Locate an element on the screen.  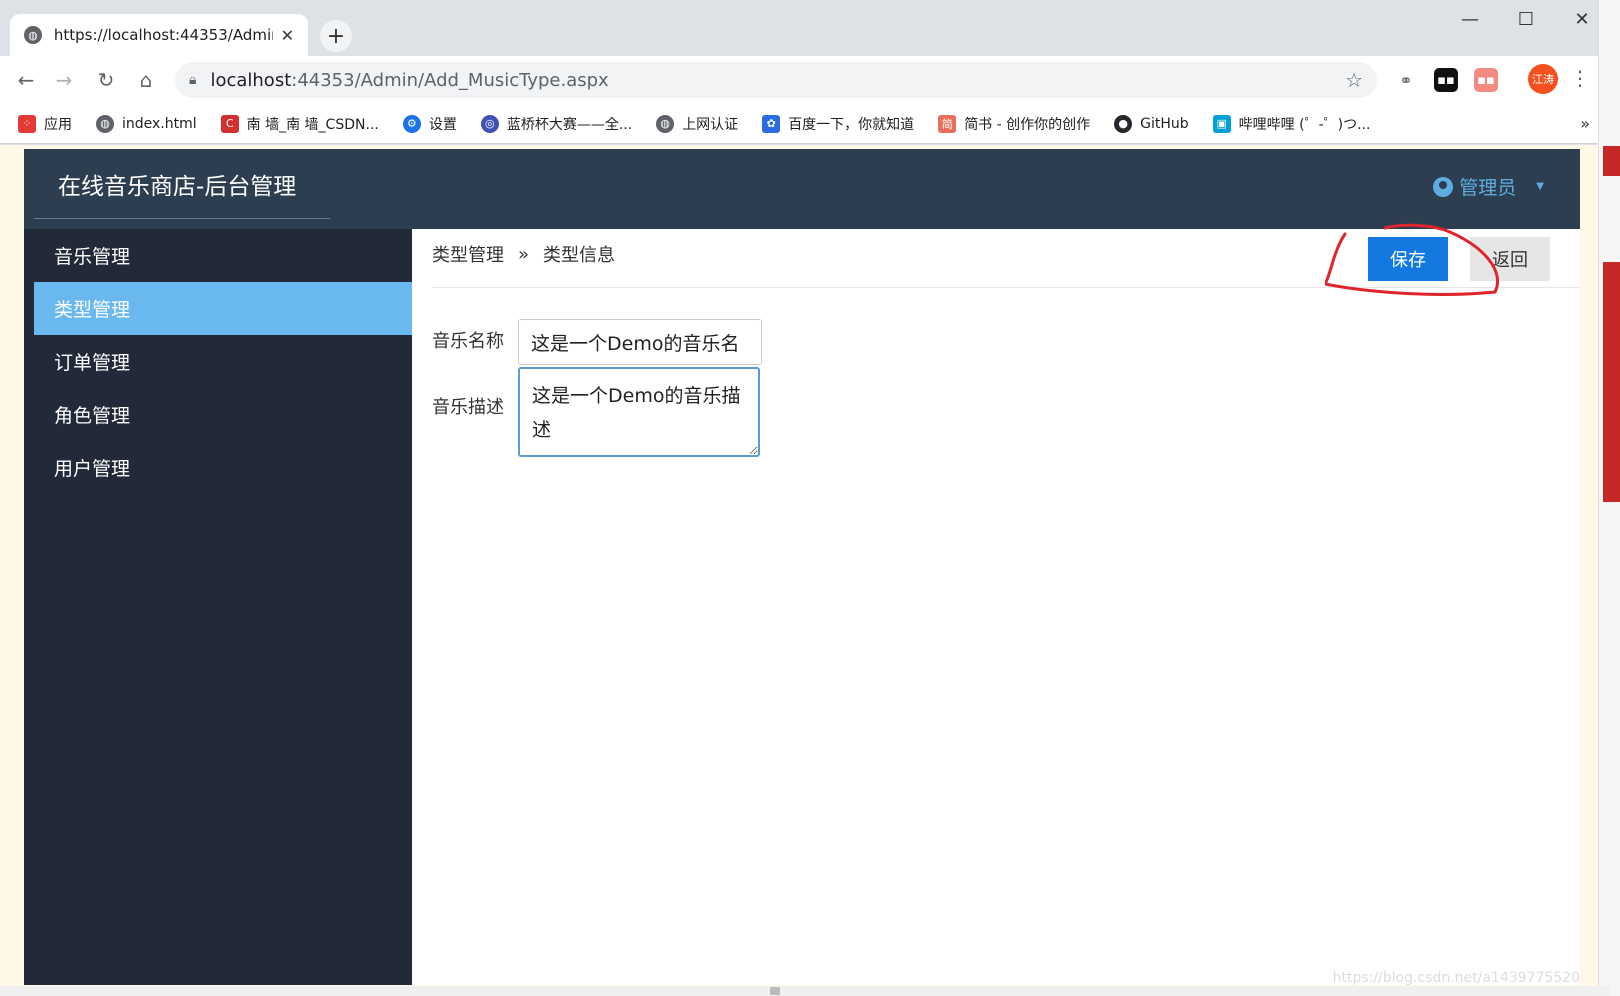
menu-kebab-icon: ⋮ is located at coordinates (1580, 78).